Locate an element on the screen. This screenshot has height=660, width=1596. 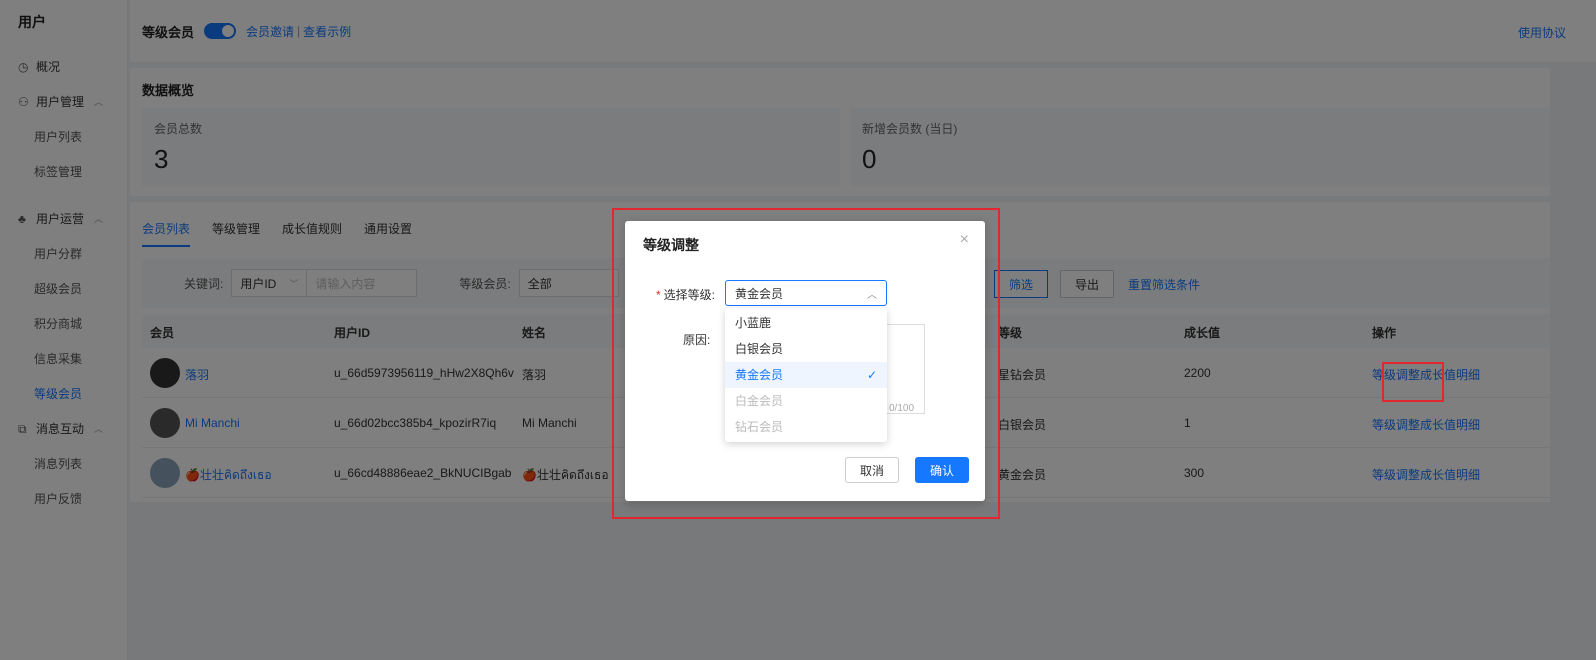
level-option-disabled: 白金会员 is located at coordinates (759, 401).